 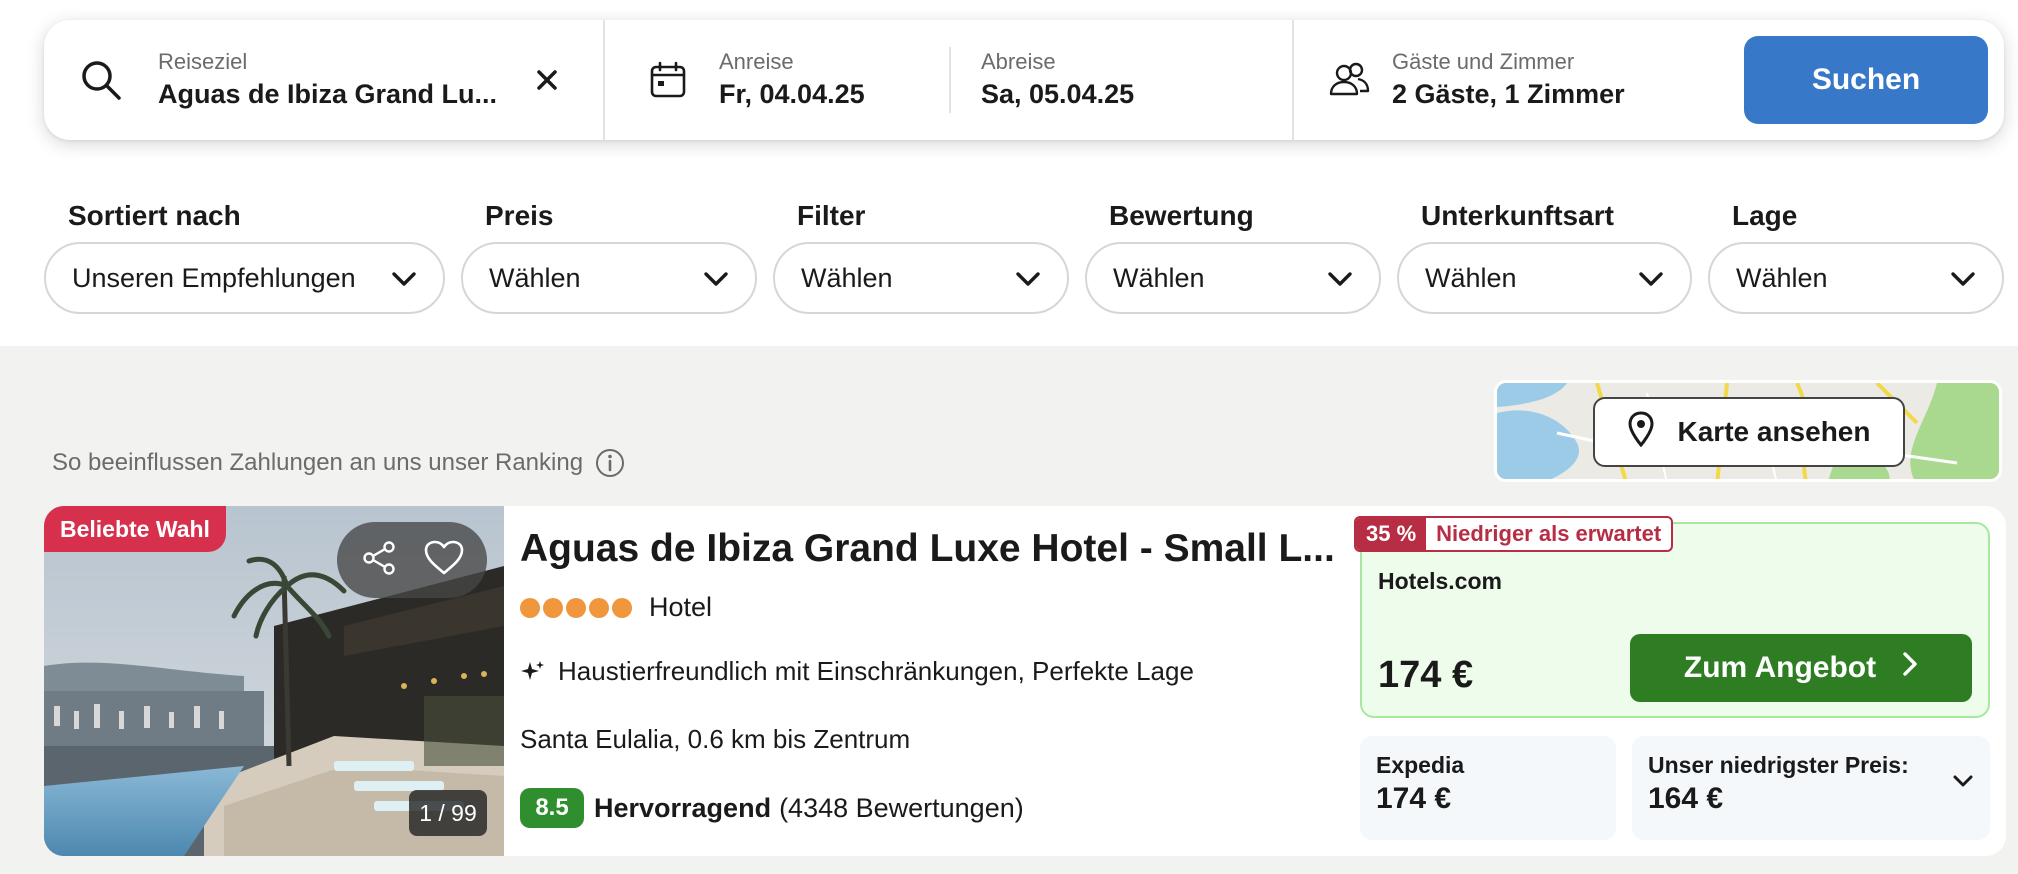 I want to click on guests-value: 2 Gäste, 1 Zimmer, so click(x=1508, y=94).